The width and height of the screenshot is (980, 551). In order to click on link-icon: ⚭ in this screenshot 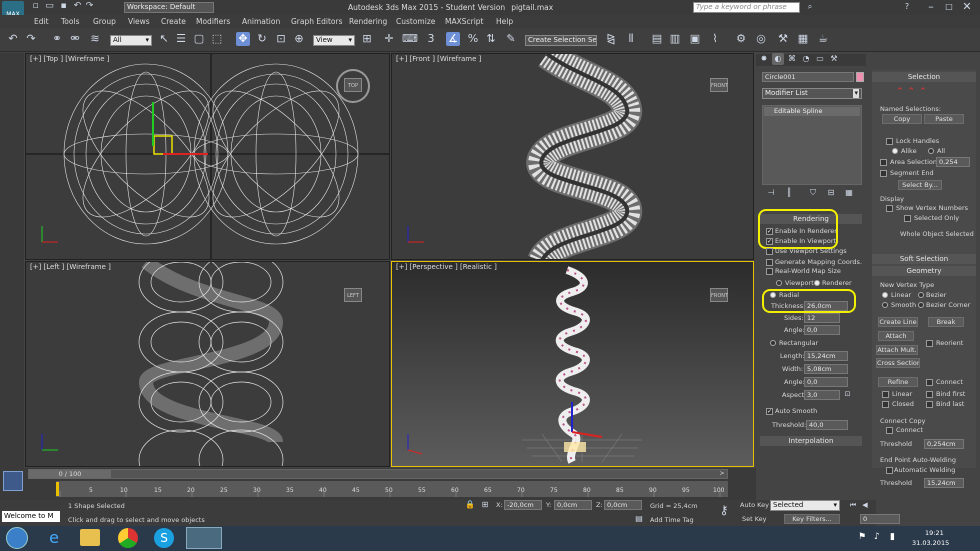, I will do `click(57, 39)`.